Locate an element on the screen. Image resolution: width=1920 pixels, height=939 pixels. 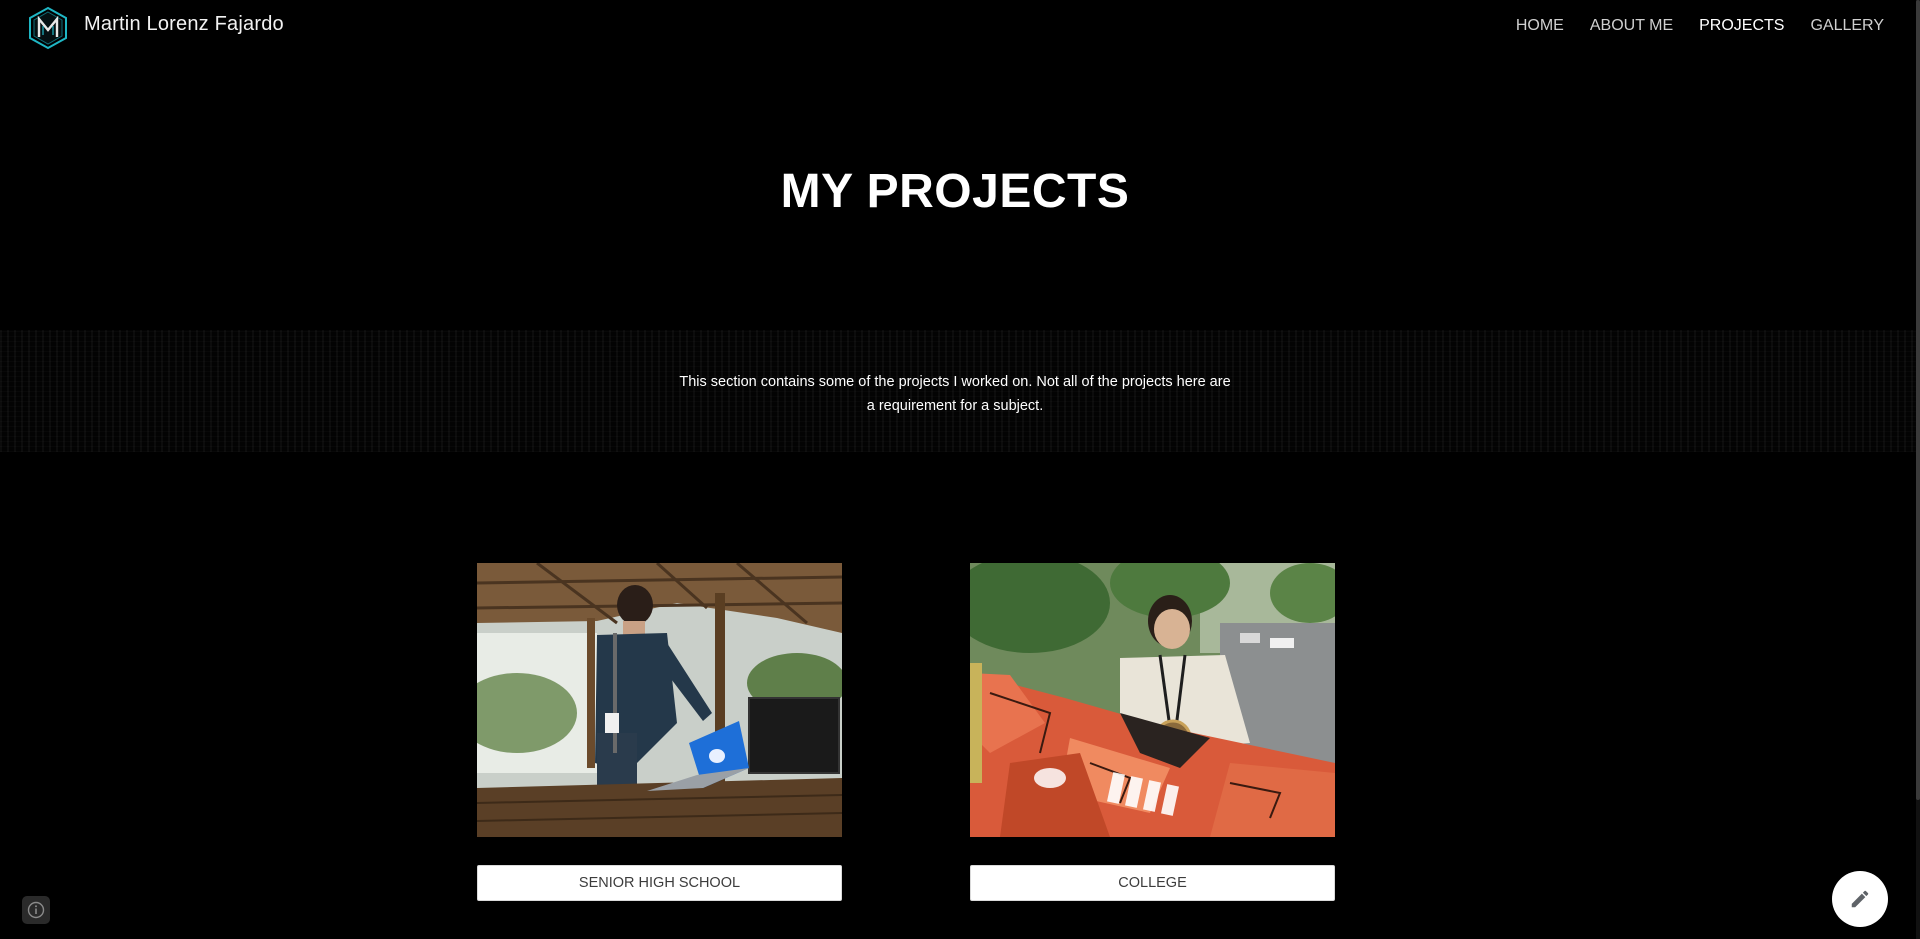
nav-about-me: ABOUT ME is located at coordinates (1631, 26).